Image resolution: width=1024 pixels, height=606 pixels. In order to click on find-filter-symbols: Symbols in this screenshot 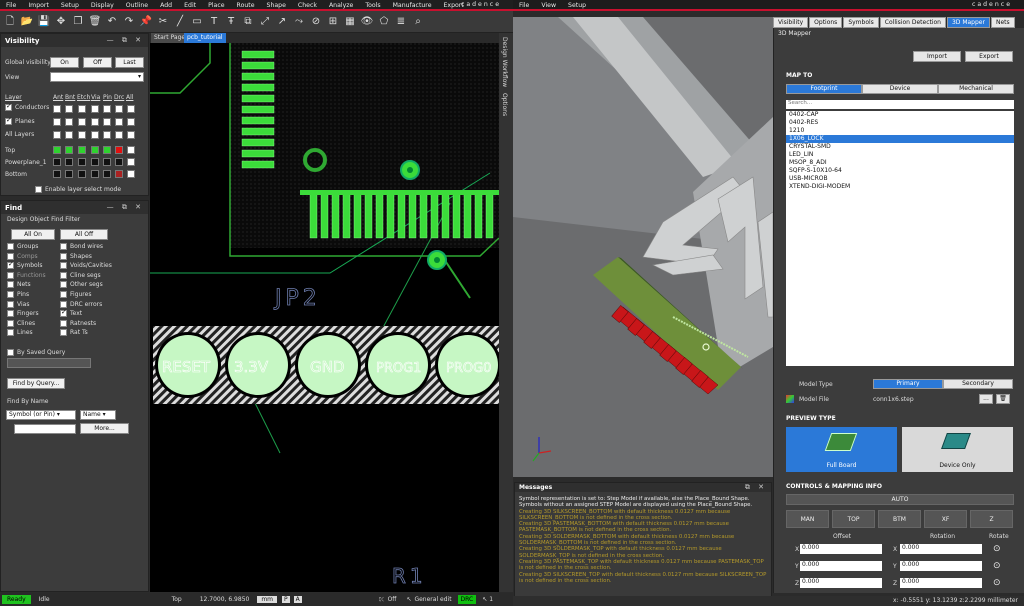, I will do `click(24, 265)`.